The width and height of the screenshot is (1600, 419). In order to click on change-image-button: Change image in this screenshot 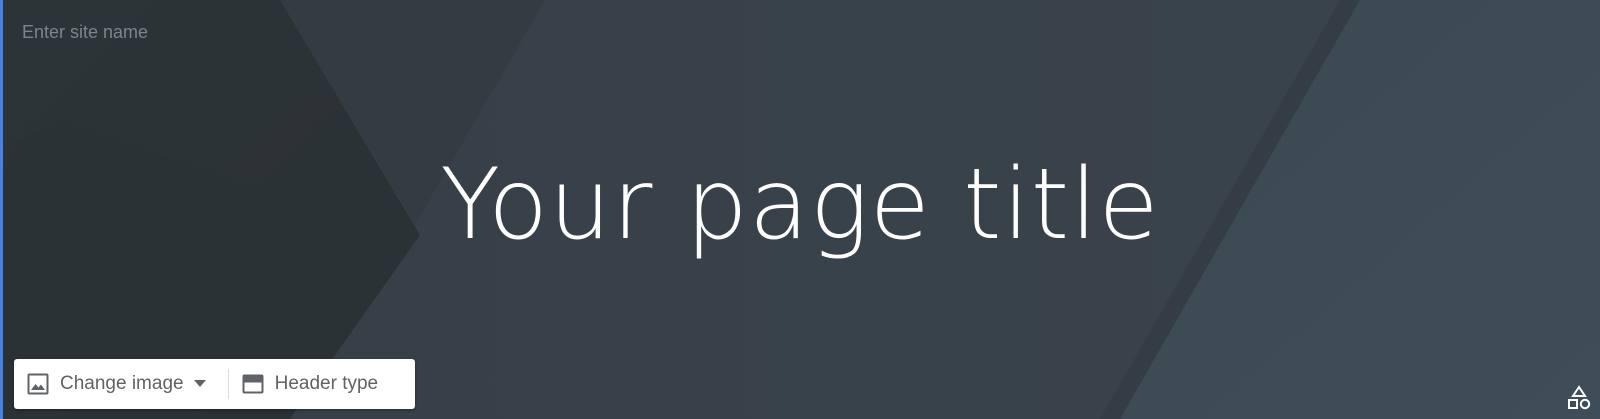, I will do `click(121, 384)`.